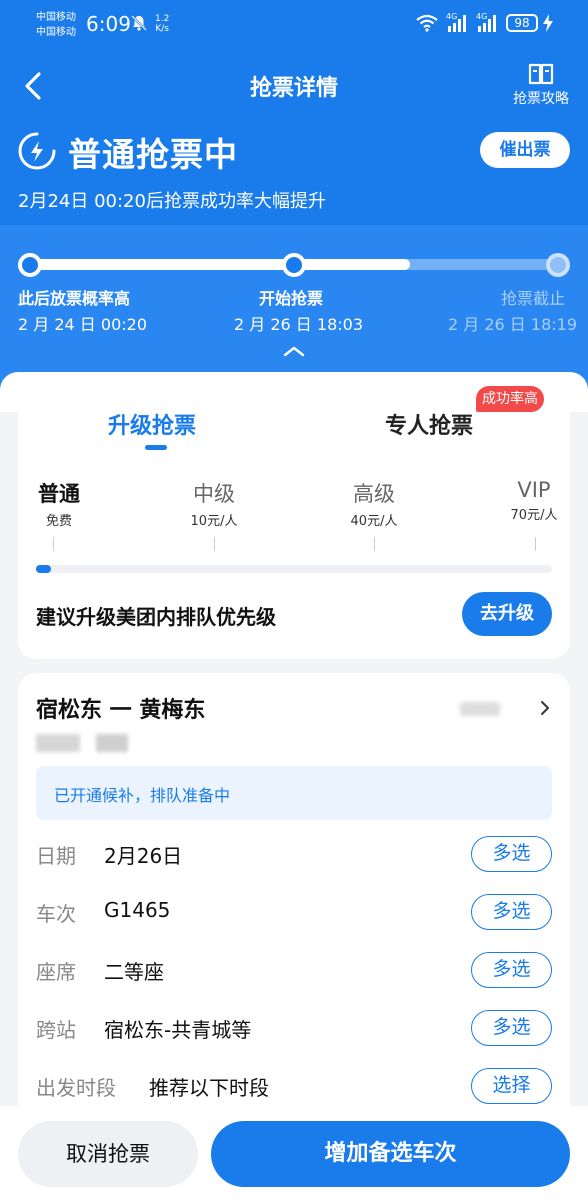  Describe the element at coordinates (162, 19) in the screenshot. I see `speed-value: 1.2` at that location.